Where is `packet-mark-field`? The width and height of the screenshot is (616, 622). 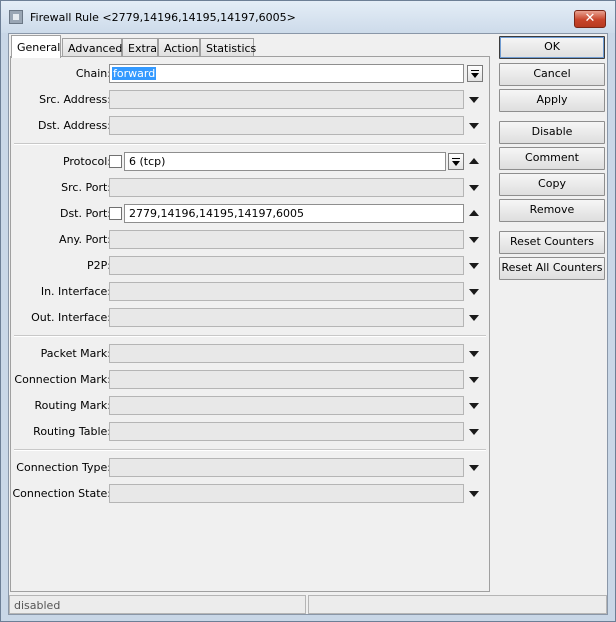
packet-mark-field is located at coordinates (286, 353).